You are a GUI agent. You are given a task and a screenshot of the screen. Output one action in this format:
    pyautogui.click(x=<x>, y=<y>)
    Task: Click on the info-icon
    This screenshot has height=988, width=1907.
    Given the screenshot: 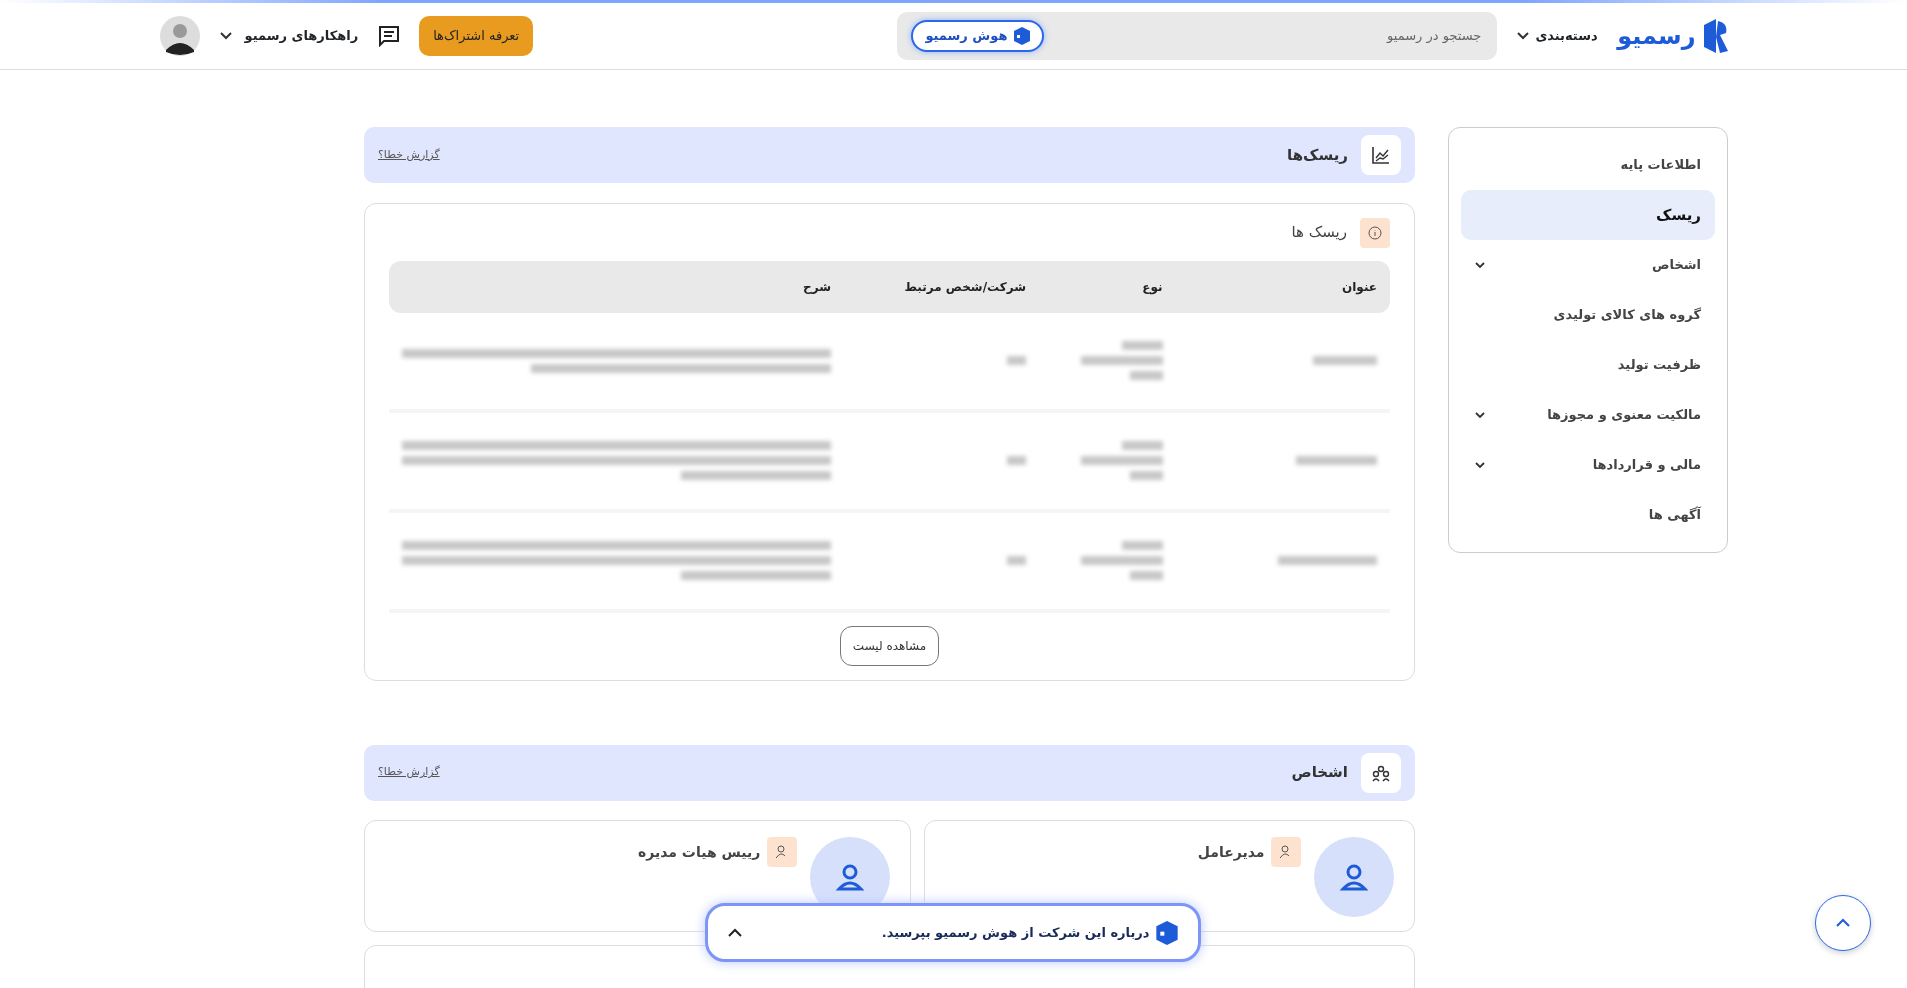 What is the action you would take?
    pyautogui.click(x=1375, y=232)
    